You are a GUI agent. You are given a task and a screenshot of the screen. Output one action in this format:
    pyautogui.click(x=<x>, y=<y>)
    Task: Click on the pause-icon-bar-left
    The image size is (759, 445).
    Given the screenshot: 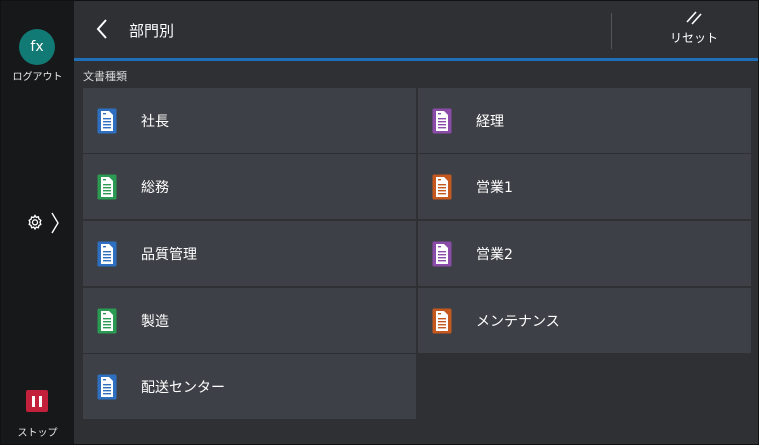 What is the action you would take?
    pyautogui.click(x=33, y=401)
    